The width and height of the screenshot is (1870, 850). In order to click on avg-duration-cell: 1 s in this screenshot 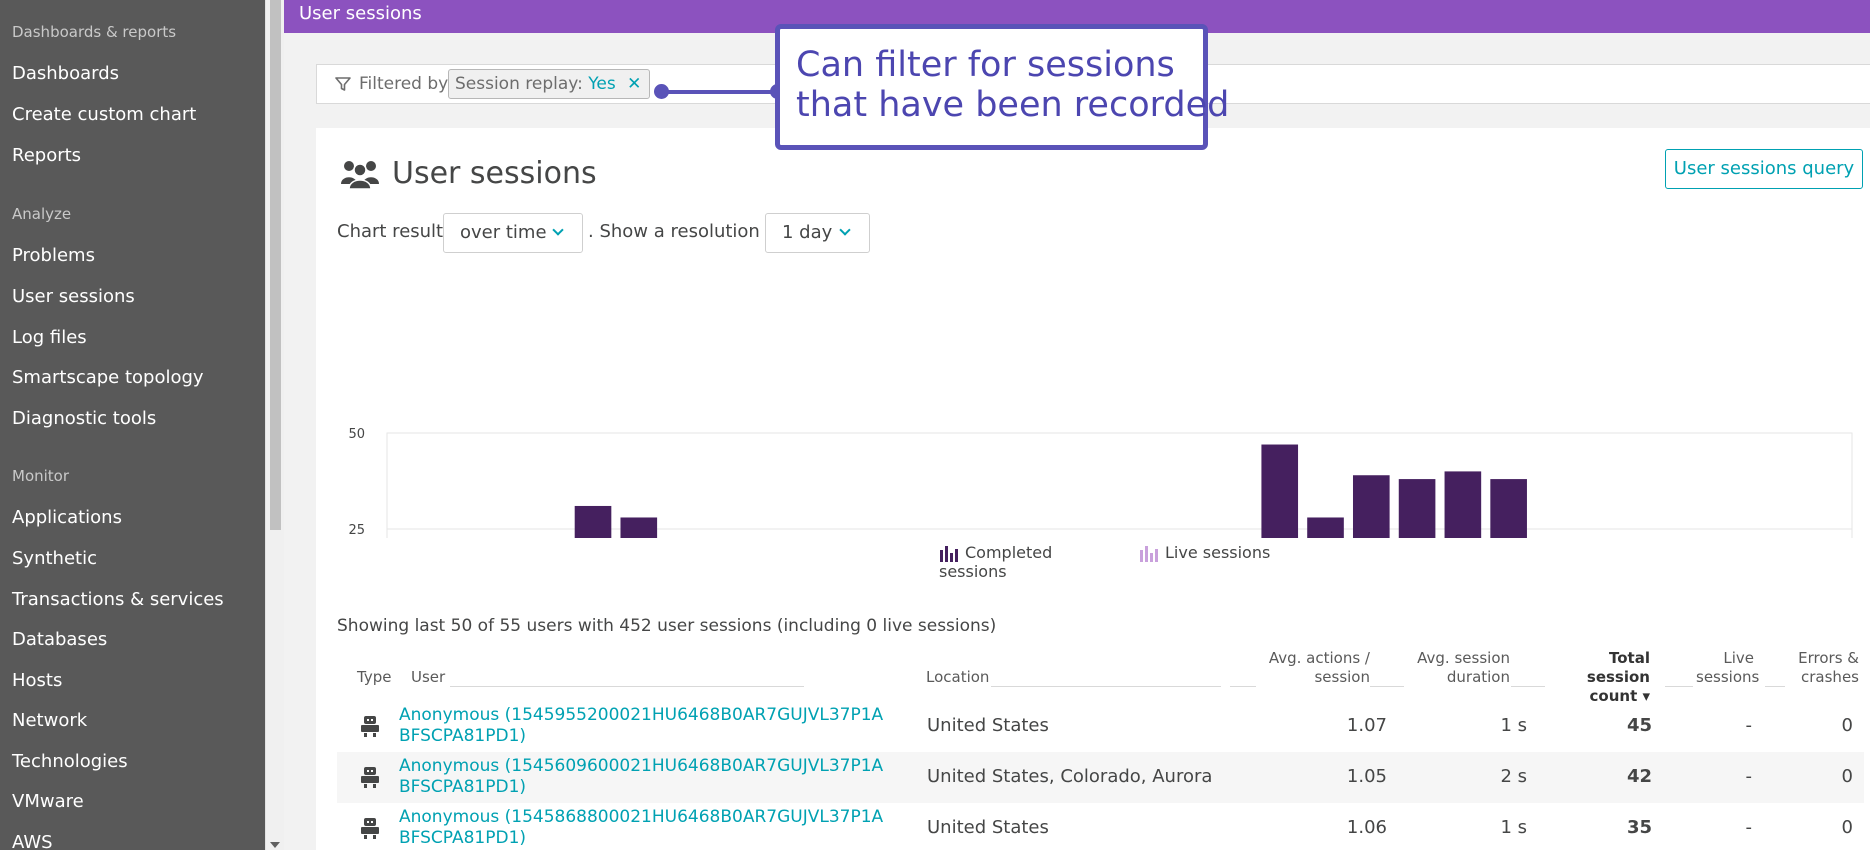, I will do `click(1513, 725)`.